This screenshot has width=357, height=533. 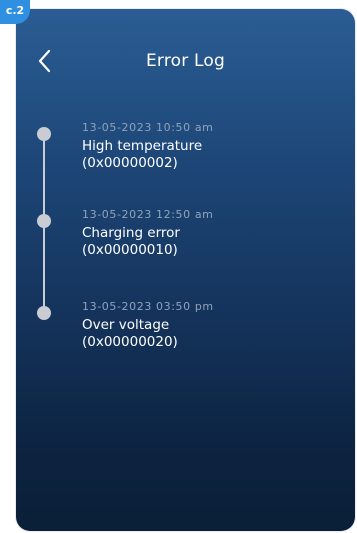 What do you see at coordinates (185, 61) in the screenshot?
I see `page-title: Error Log` at bounding box center [185, 61].